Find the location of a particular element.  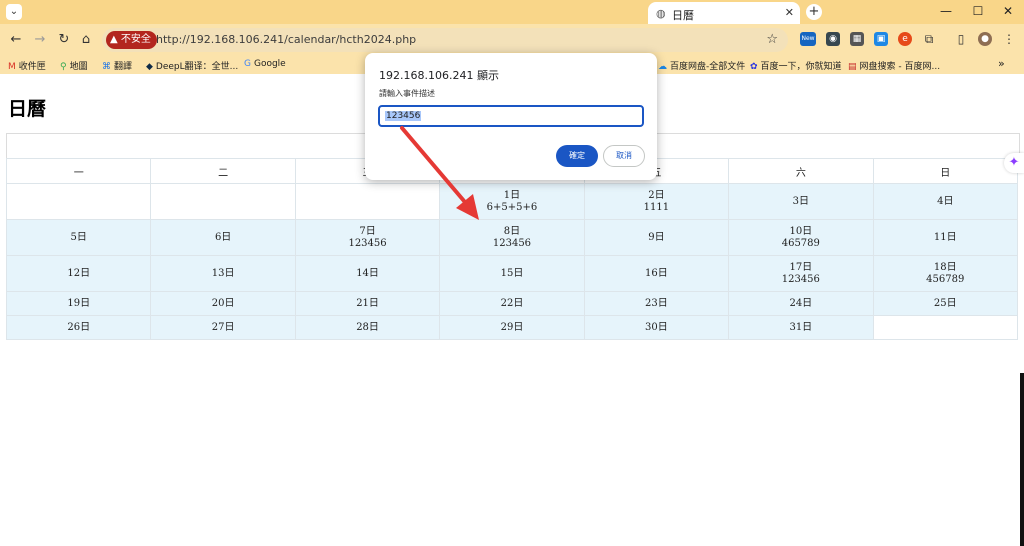

day-number: 21日 is located at coordinates (367, 303).